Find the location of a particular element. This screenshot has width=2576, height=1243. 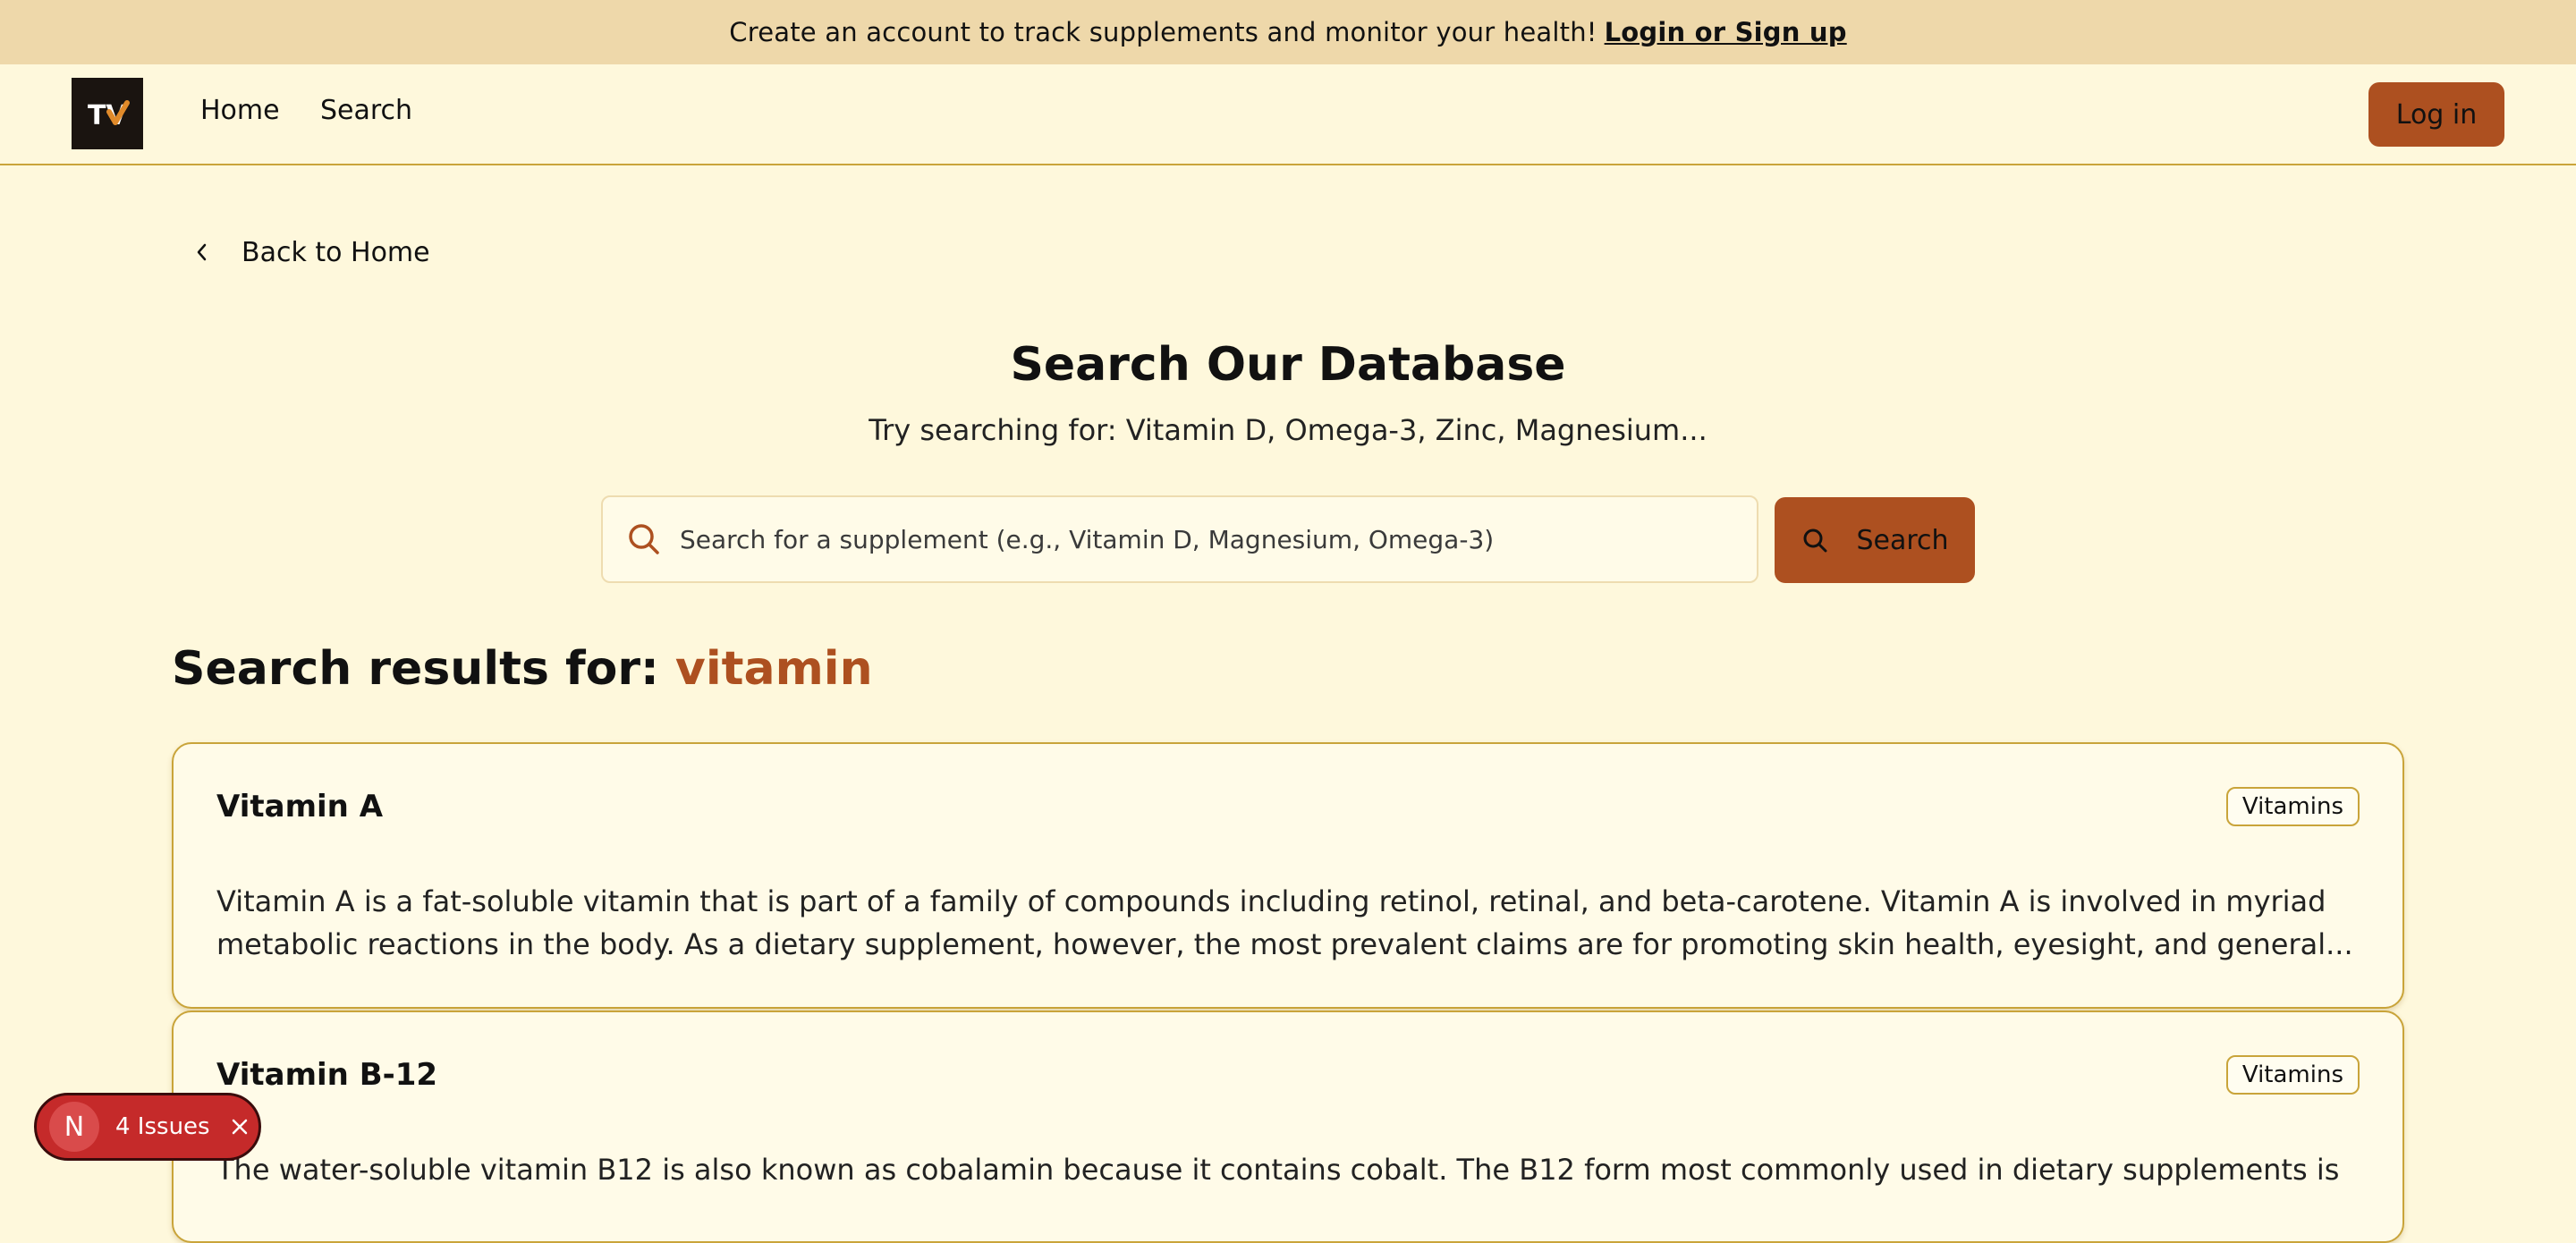

navbar: TV Home Search Log in is located at coordinates (1288, 114).